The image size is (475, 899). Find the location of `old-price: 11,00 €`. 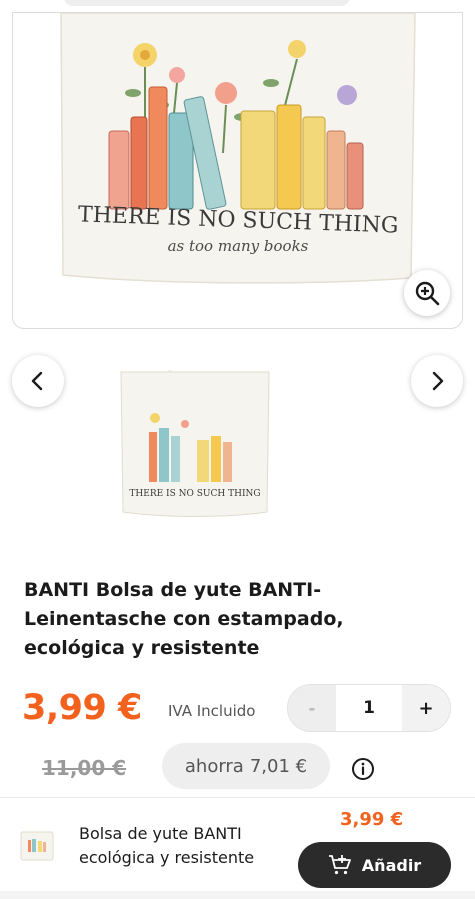

old-price: 11,00 € is located at coordinates (84, 768).